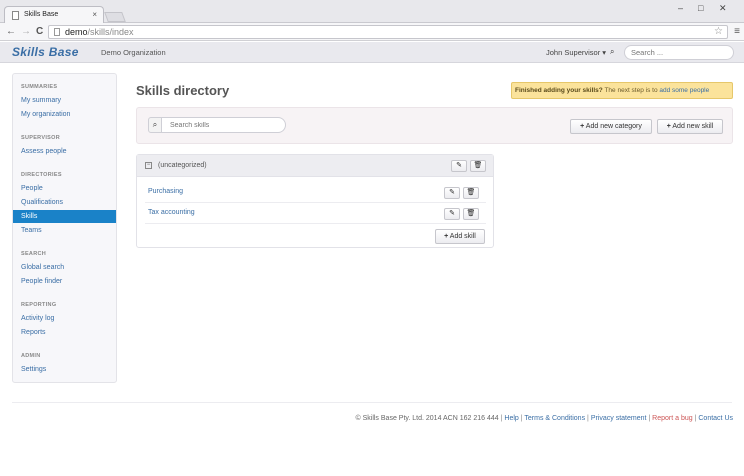  What do you see at coordinates (182, 165) in the screenshot?
I see `category-name: (uncategorized)` at bounding box center [182, 165].